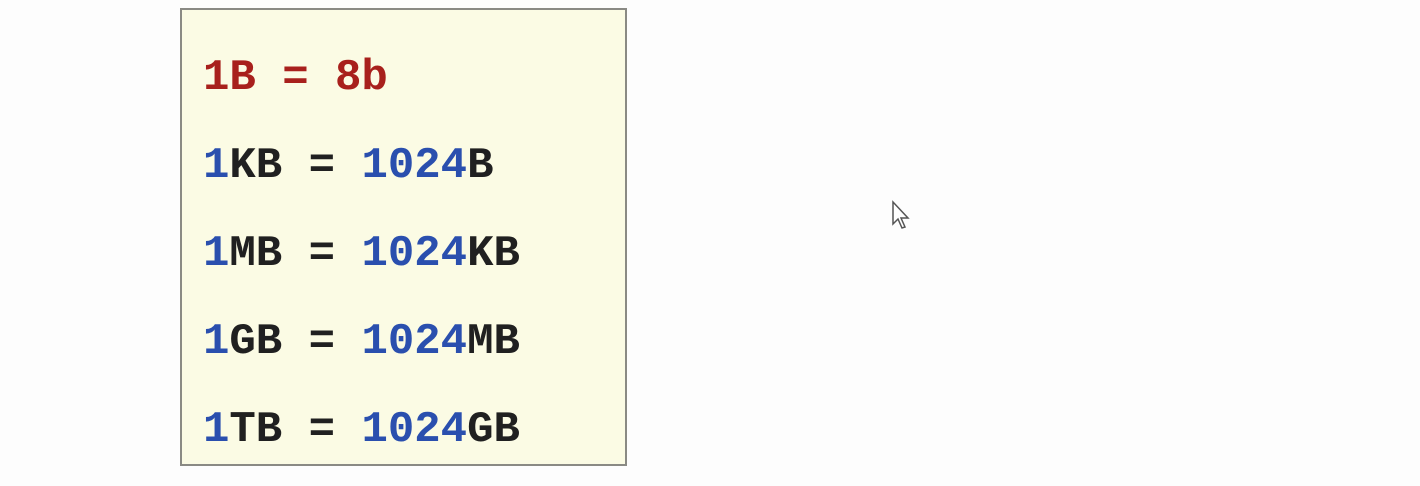 The image size is (1420, 486). What do you see at coordinates (256, 254) in the screenshot?
I see `lhs-unit: MB` at bounding box center [256, 254].